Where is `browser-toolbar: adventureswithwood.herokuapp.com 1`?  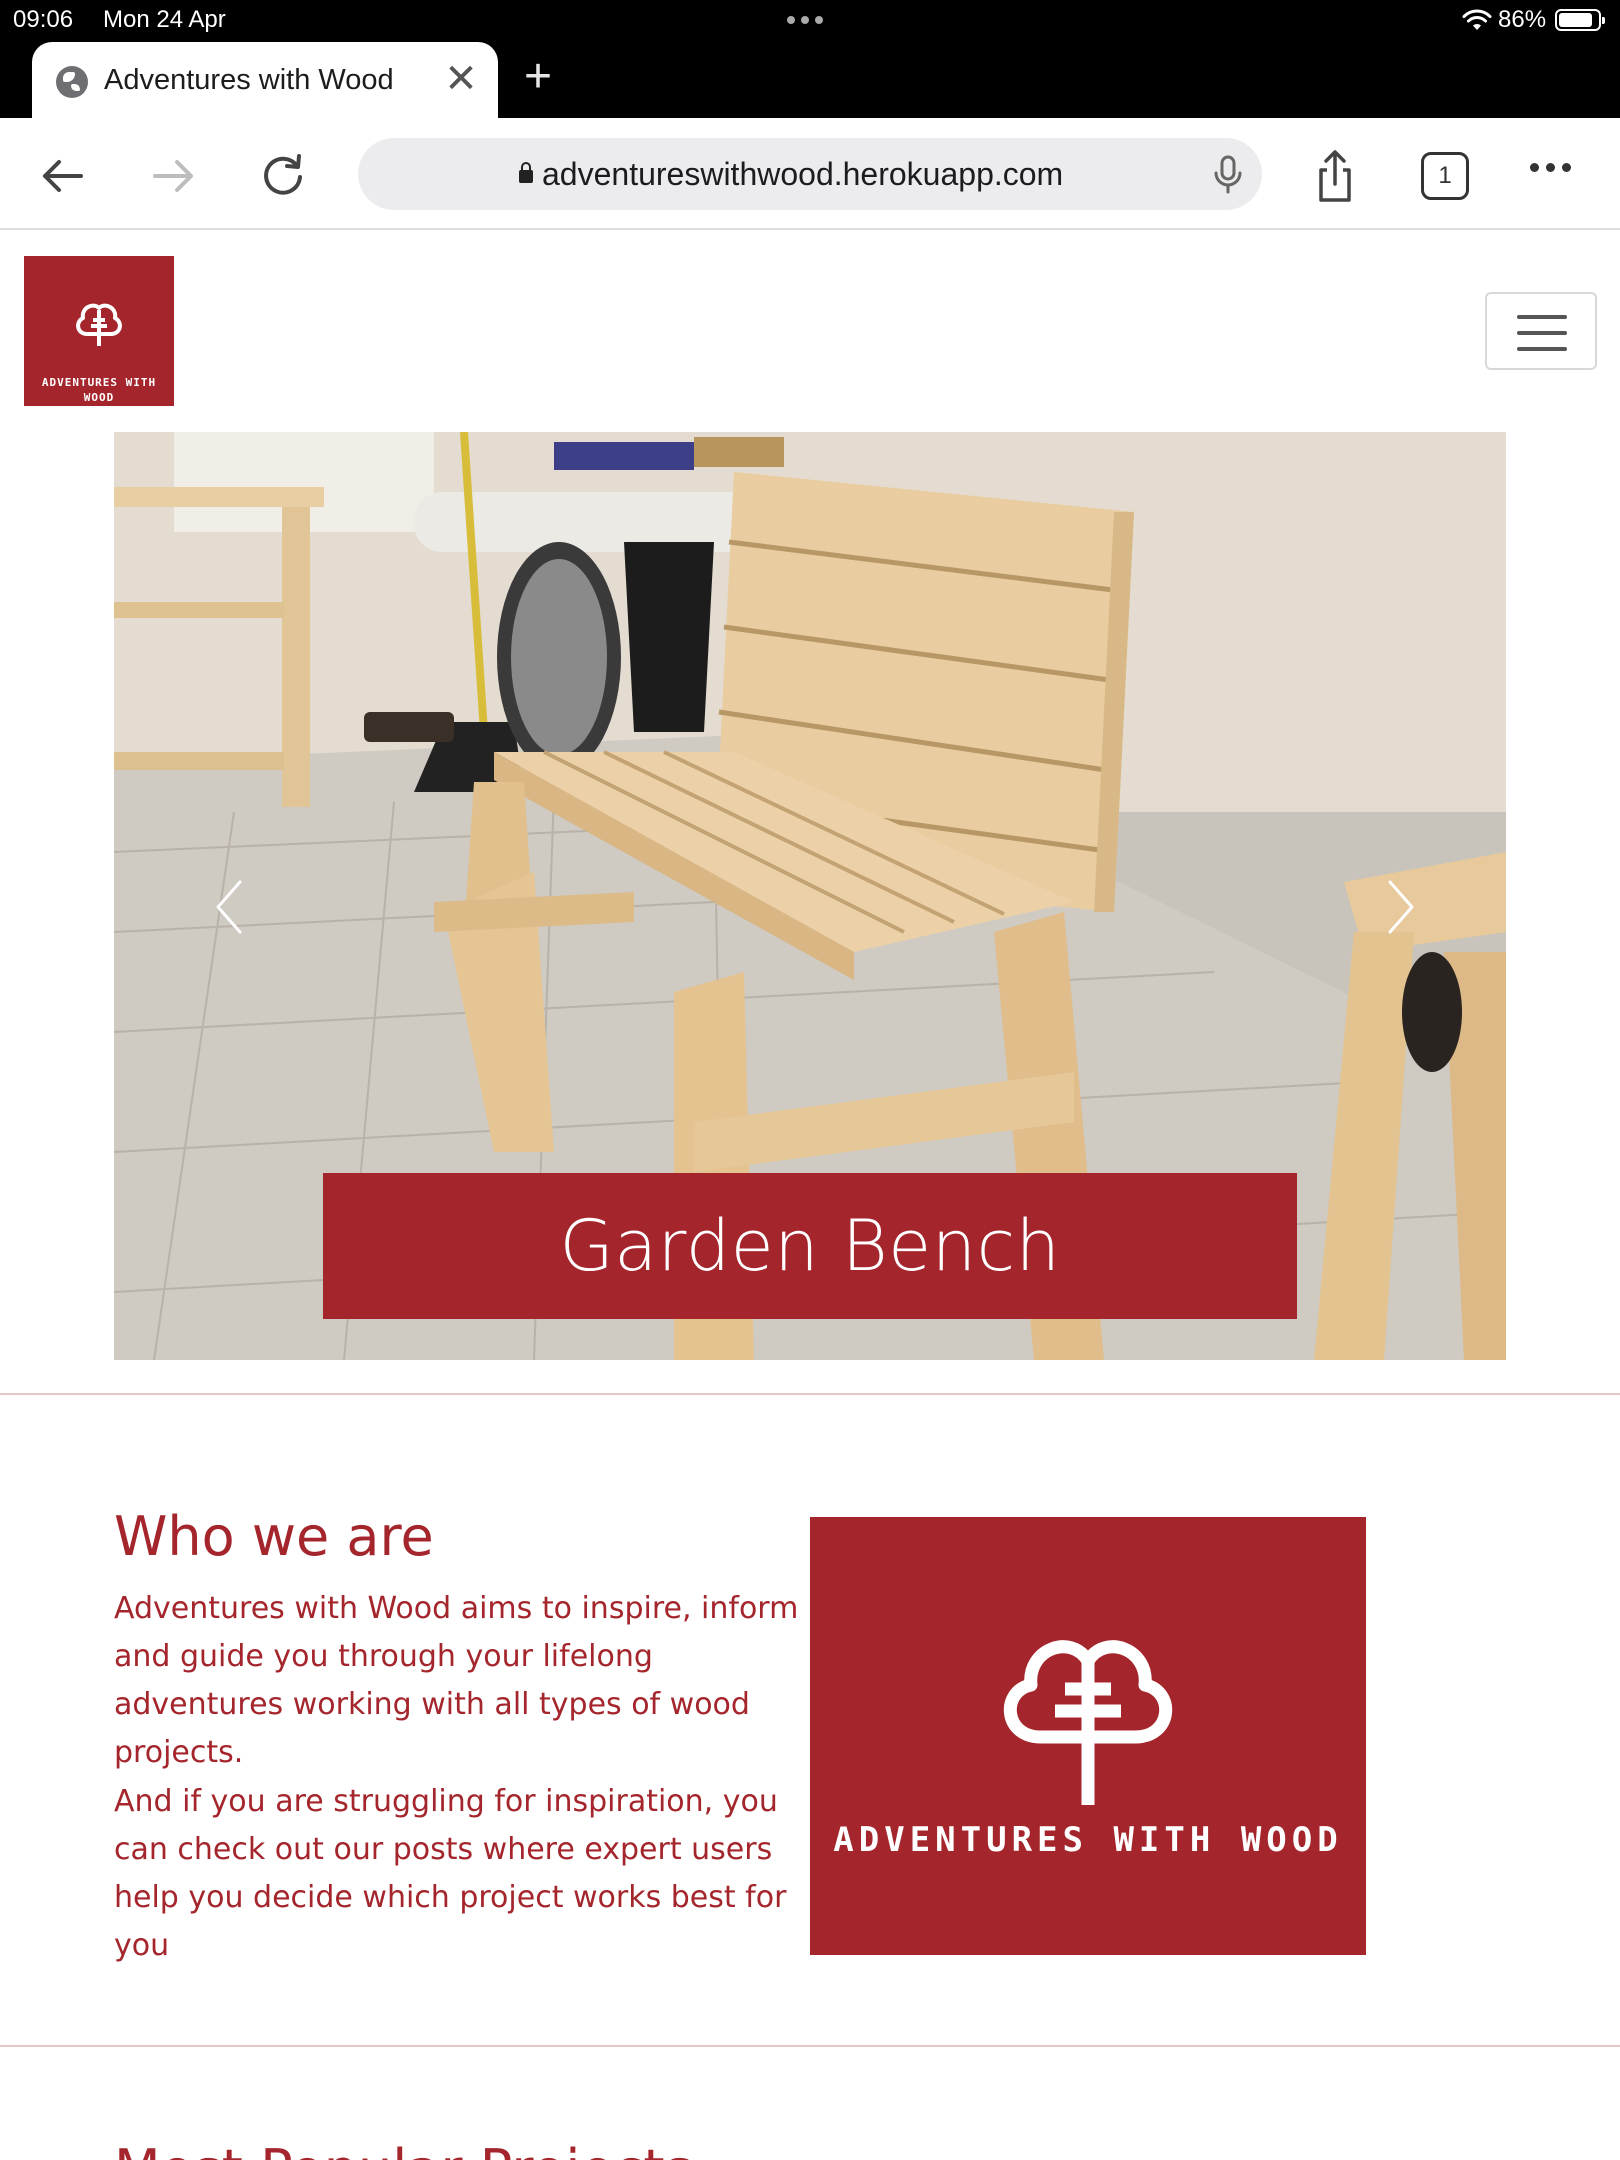
browser-toolbar: adventureswithwood.herokuapp.com 1 is located at coordinates (810, 174).